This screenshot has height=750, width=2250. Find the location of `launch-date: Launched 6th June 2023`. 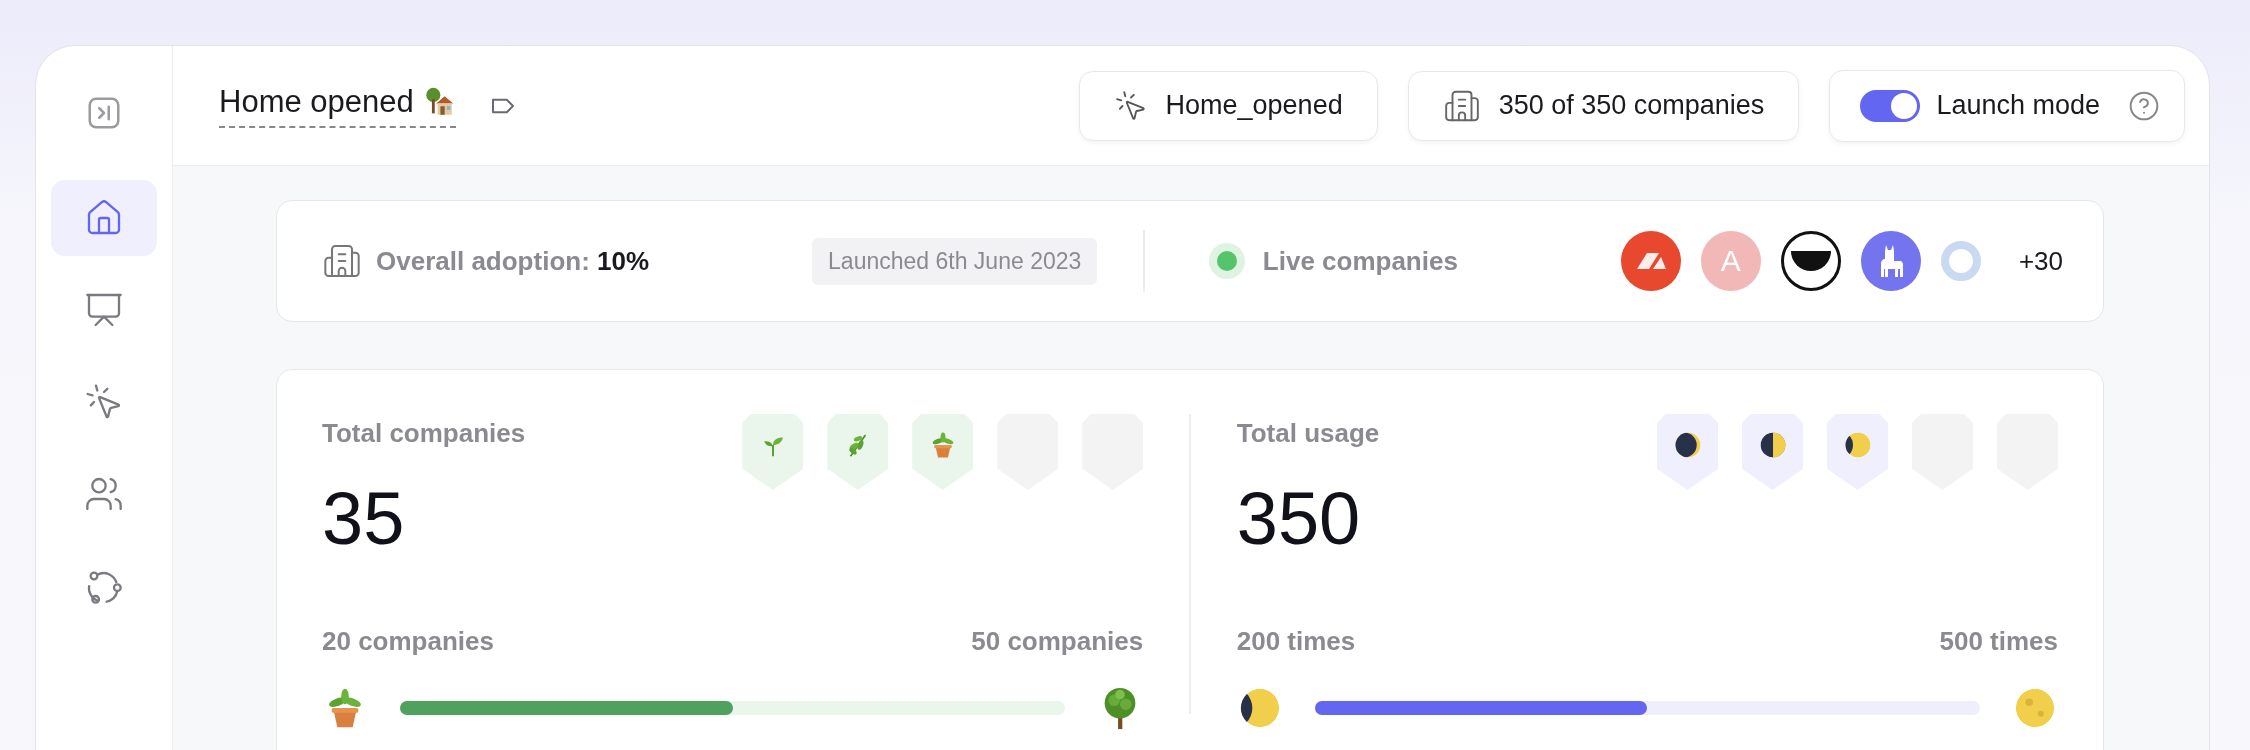

launch-date: Launched 6th June 2023 is located at coordinates (955, 261).